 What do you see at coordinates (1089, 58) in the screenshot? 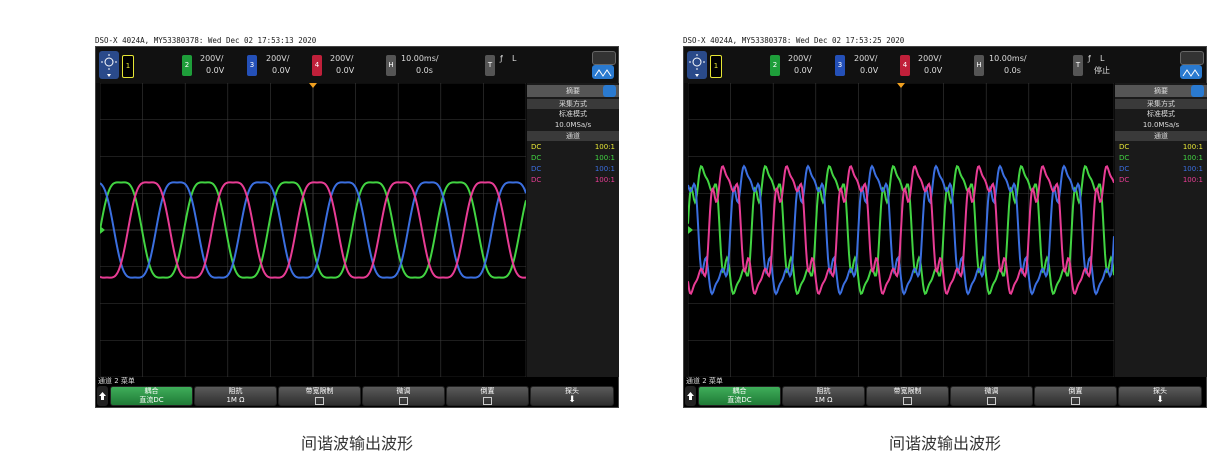
I see `trigger-slope-icon: ƒ` at bounding box center [1089, 58].